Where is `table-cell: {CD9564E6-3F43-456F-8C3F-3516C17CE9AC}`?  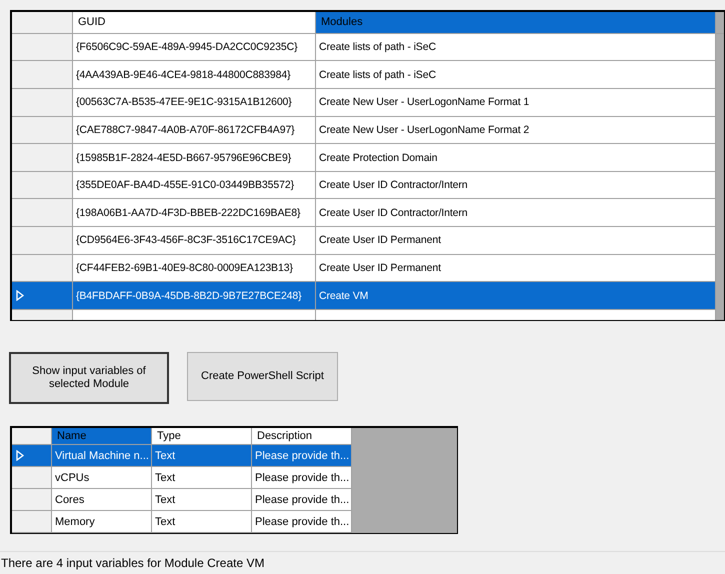 table-cell: {CD9564E6-3F43-456F-8C3F-3516C17CE9AC} is located at coordinates (194, 241).